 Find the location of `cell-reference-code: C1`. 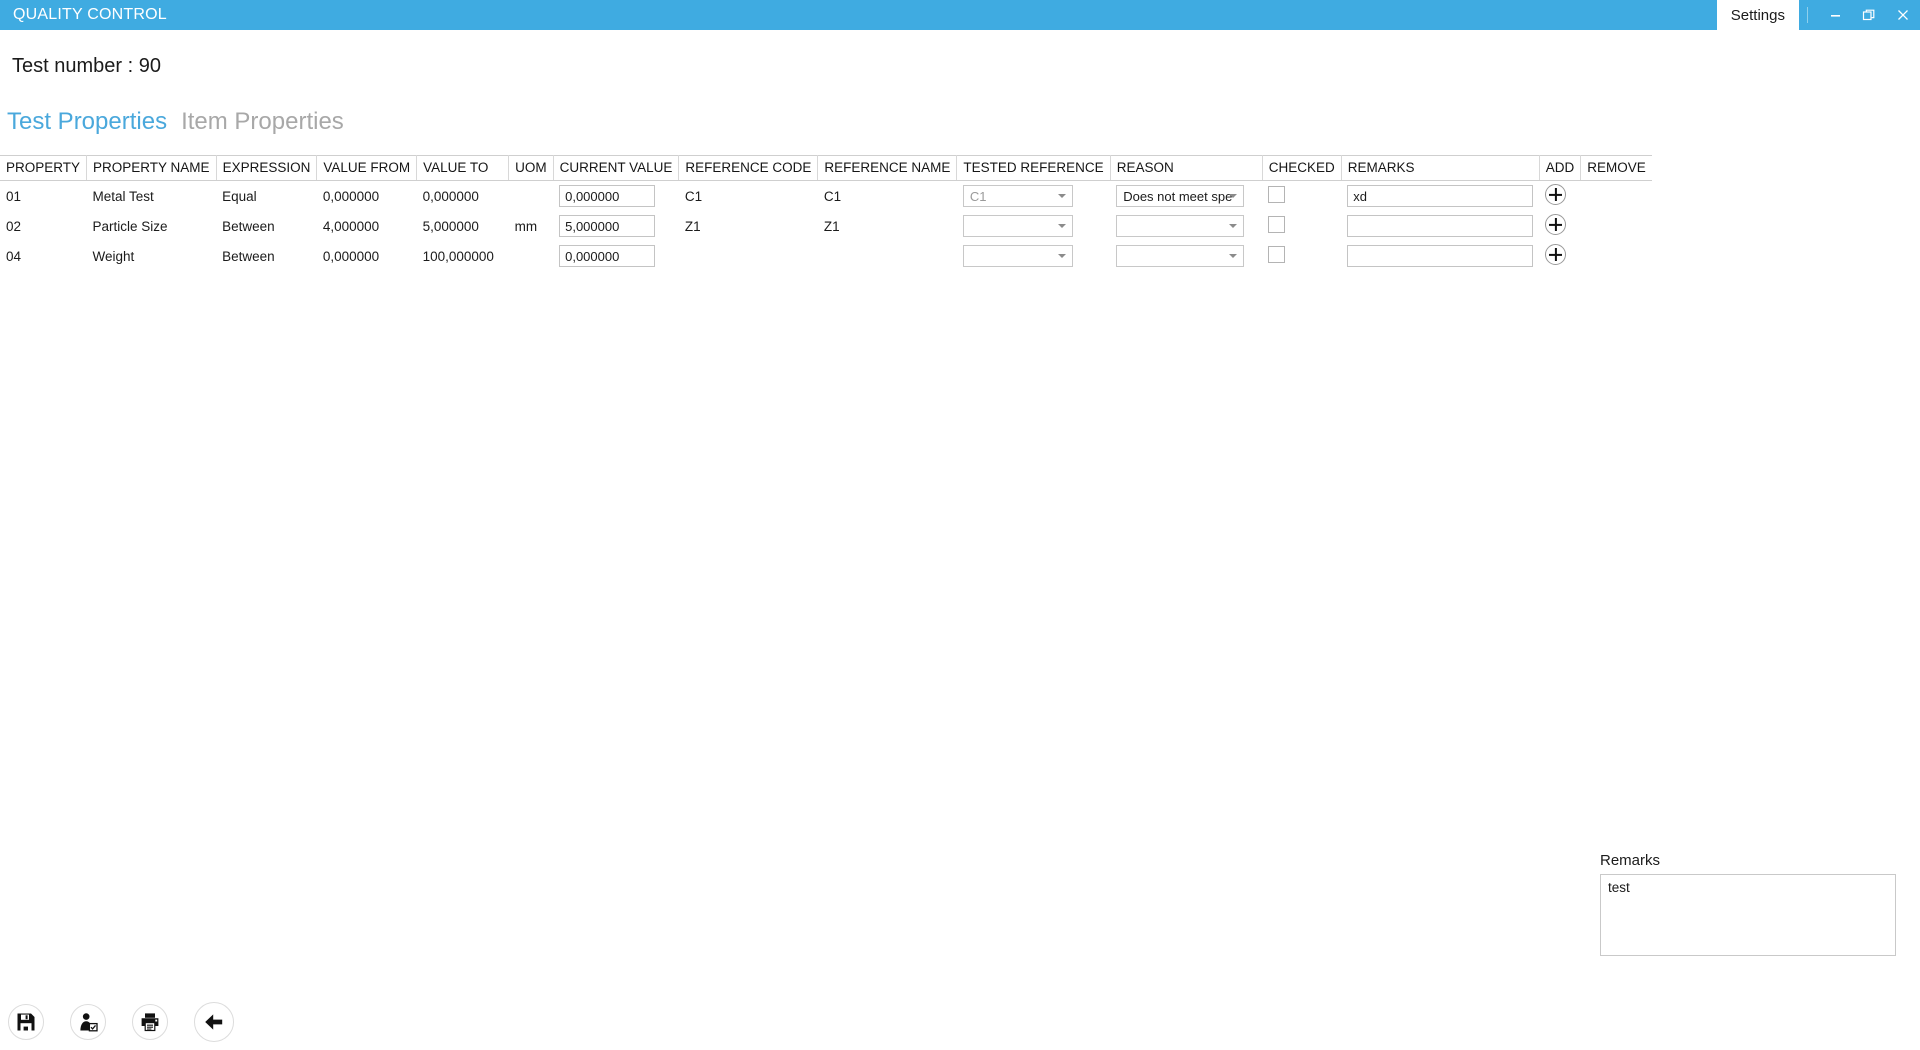

cell-reference-code: C1 is located at coordinates (693, 196).